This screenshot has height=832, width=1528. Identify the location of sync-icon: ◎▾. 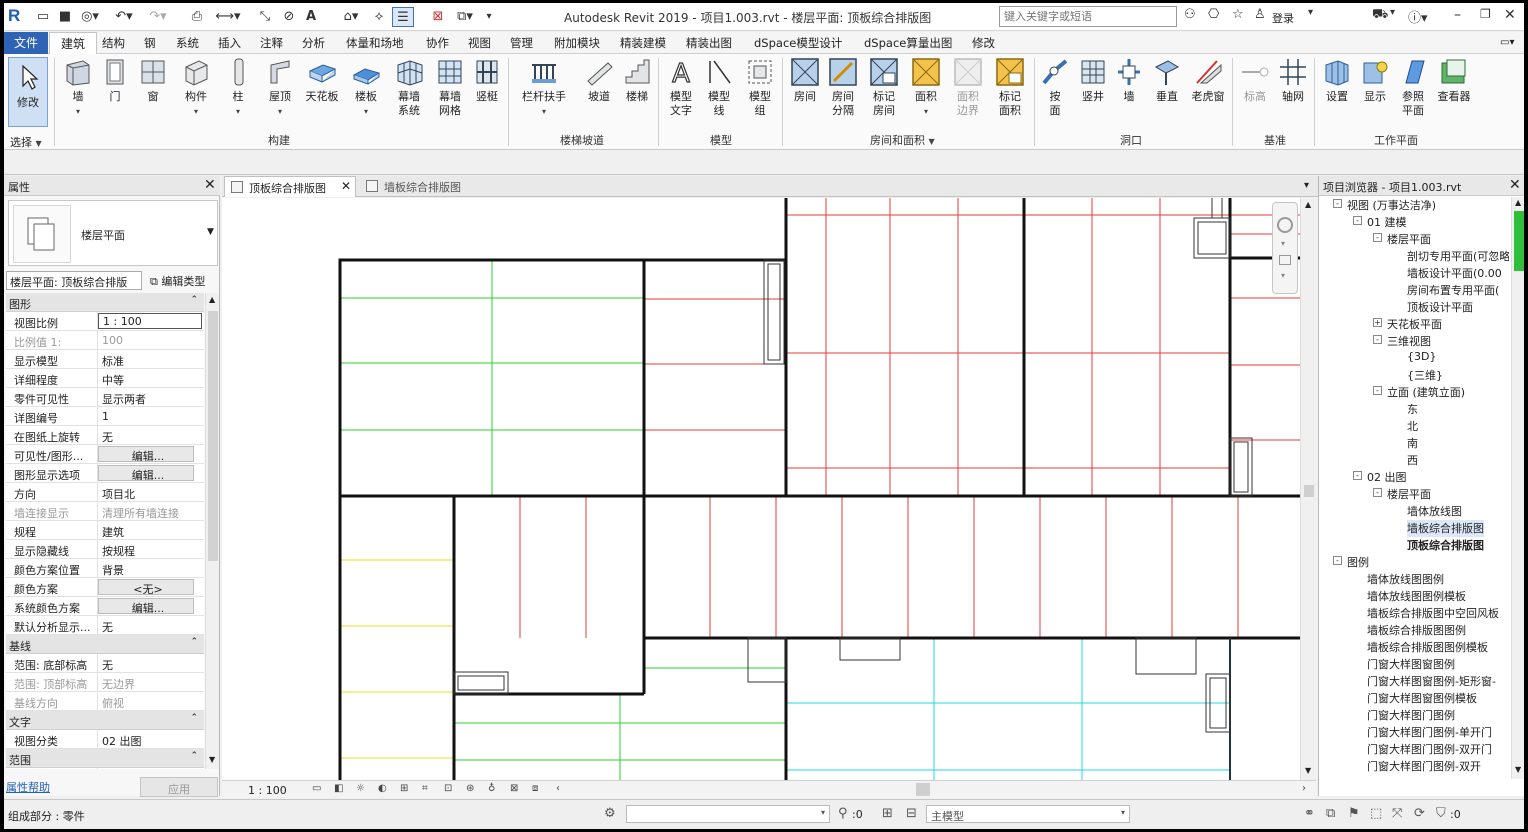
(90, 16).